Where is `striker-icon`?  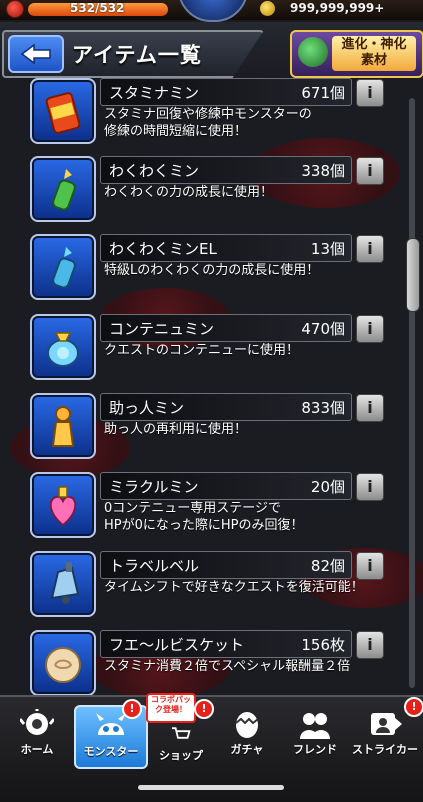
striker-icon is located at coordinates (386, 724).